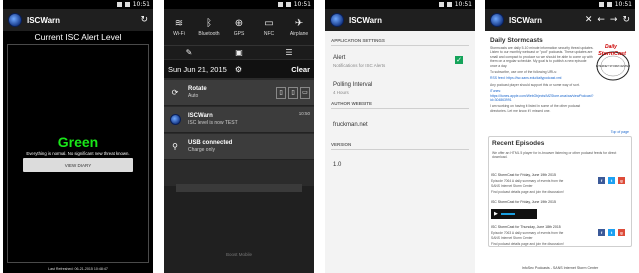 This screenshot has width=639, height=273. Describe the element at coordinates (337, 165) in the screenshot. I see `version-value: 1.0` at that location.